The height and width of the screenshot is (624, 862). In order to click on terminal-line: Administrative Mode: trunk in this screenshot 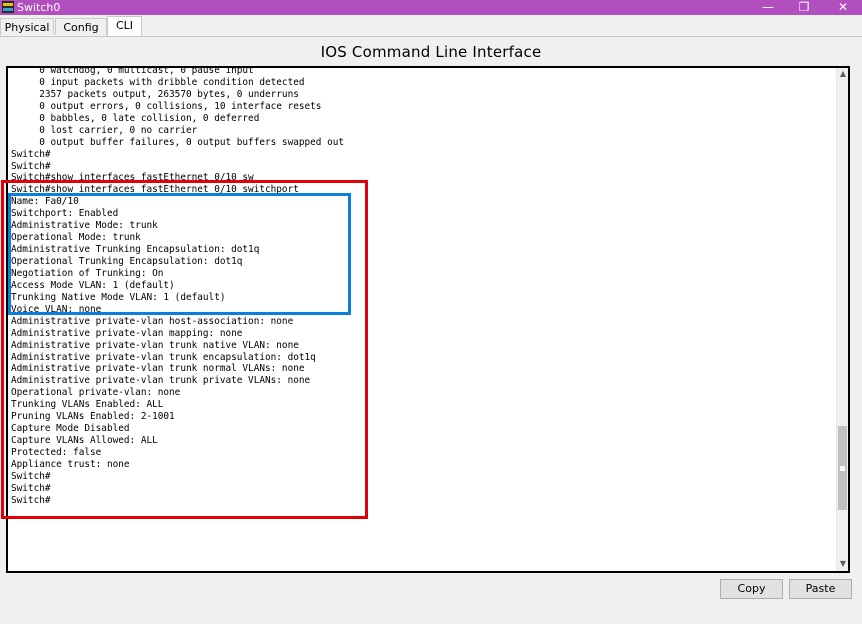, I will do `click(84, 226)`.